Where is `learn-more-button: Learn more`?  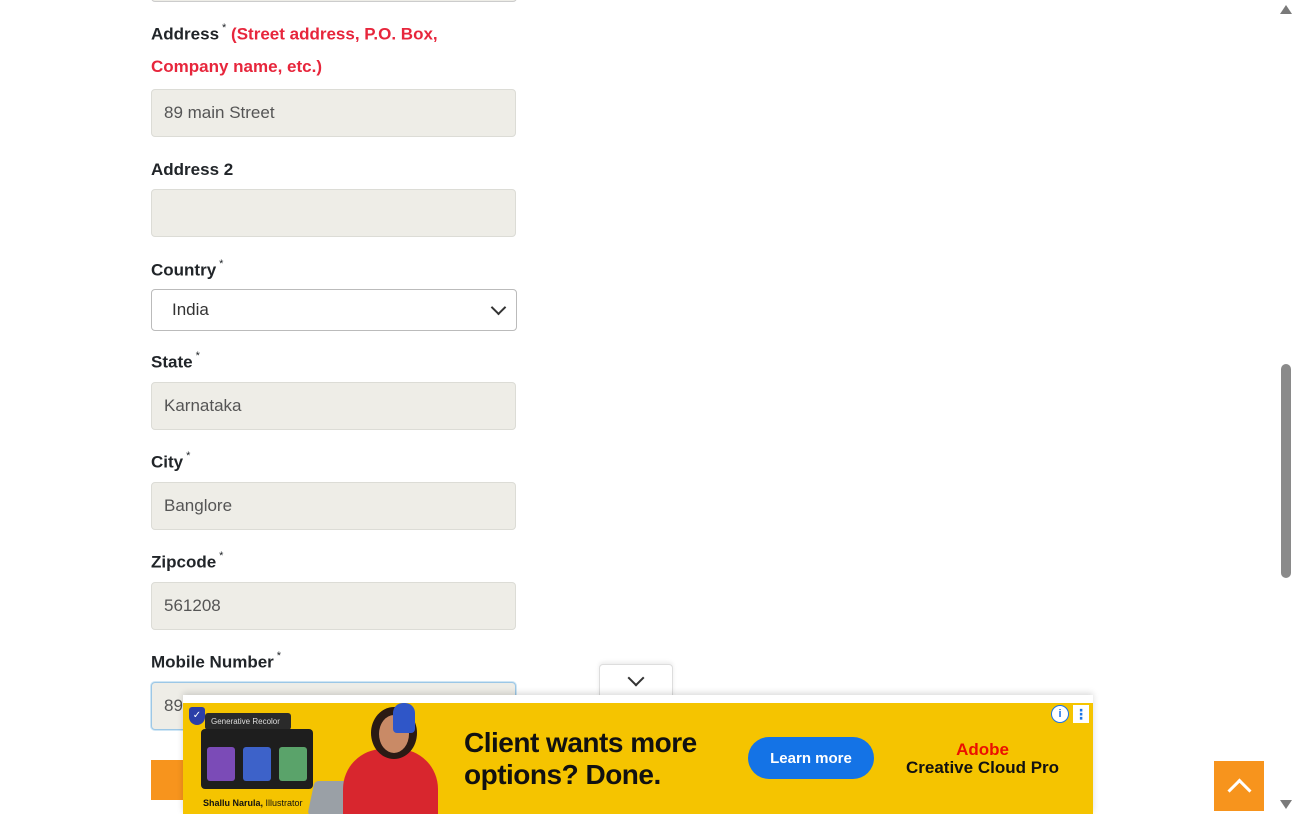 learn-more-button: Learn more is located at coordinates (811, 758).